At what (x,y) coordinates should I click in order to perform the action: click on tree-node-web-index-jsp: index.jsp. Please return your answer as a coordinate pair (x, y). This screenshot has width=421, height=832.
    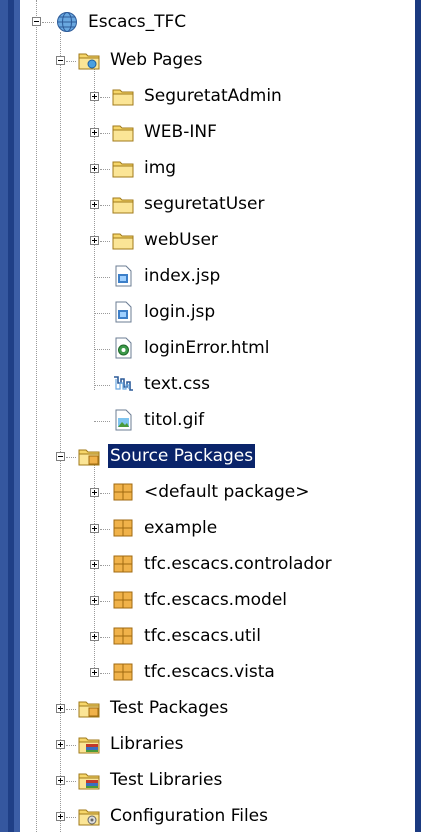
    Looking at the image, I should click on (217, 276).